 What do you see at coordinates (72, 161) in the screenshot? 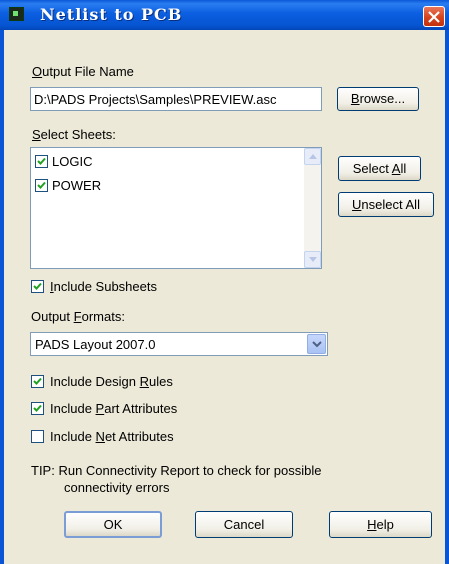
I see `sheet-logic-label: LOGIC` at bounding box center [72, 161].